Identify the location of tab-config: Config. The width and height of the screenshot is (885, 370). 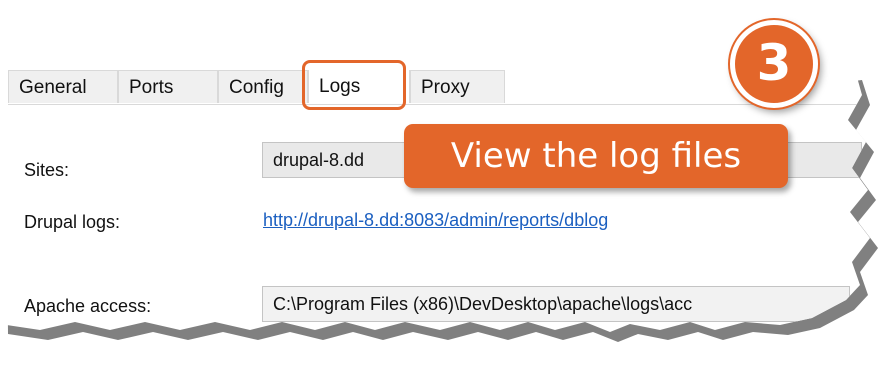
(263, 86).